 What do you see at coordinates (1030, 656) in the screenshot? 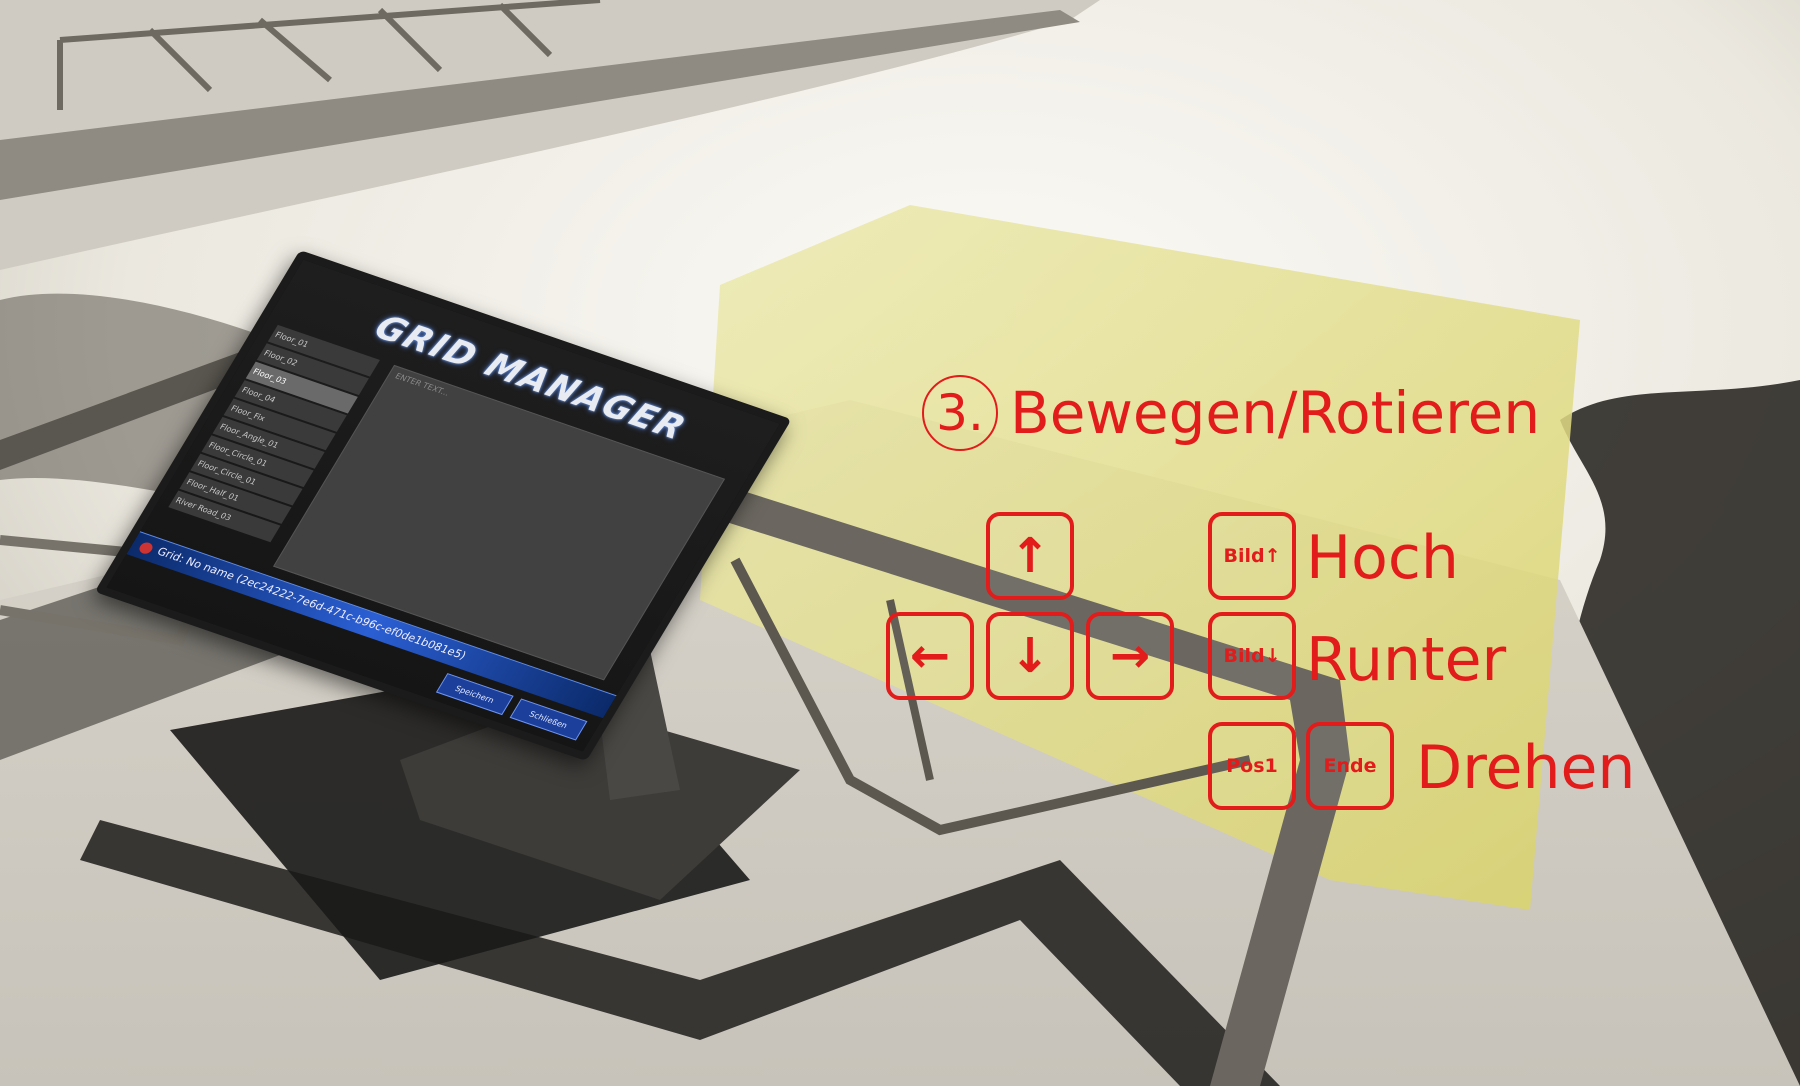
I see `arrow-down-key-icon: ↓` at bounding box center [1030, 656].